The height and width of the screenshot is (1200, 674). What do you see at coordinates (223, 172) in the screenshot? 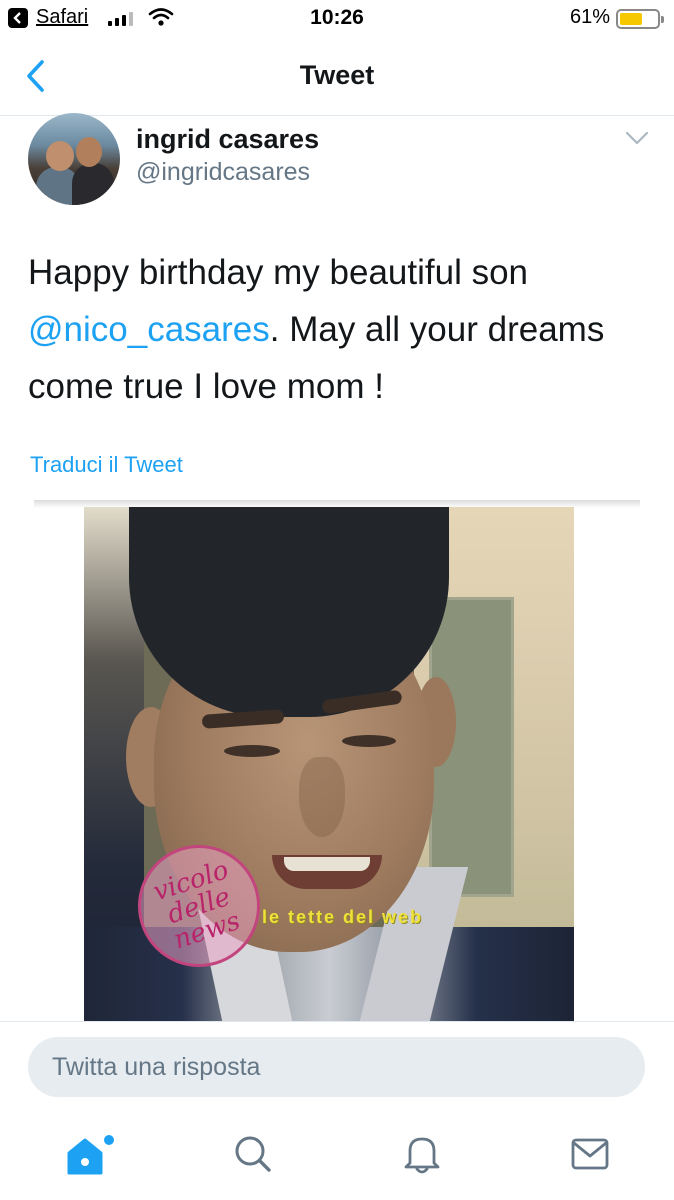
I see `author-handle: @ingridcasares` at bounding box center [223, 172].